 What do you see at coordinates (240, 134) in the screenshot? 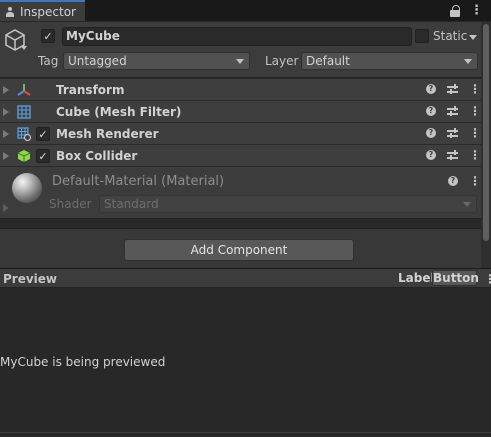
I see `component-mesh-renderer: ✓ Mesh Renderer ? ⋮` at bounding box center [240, 134].